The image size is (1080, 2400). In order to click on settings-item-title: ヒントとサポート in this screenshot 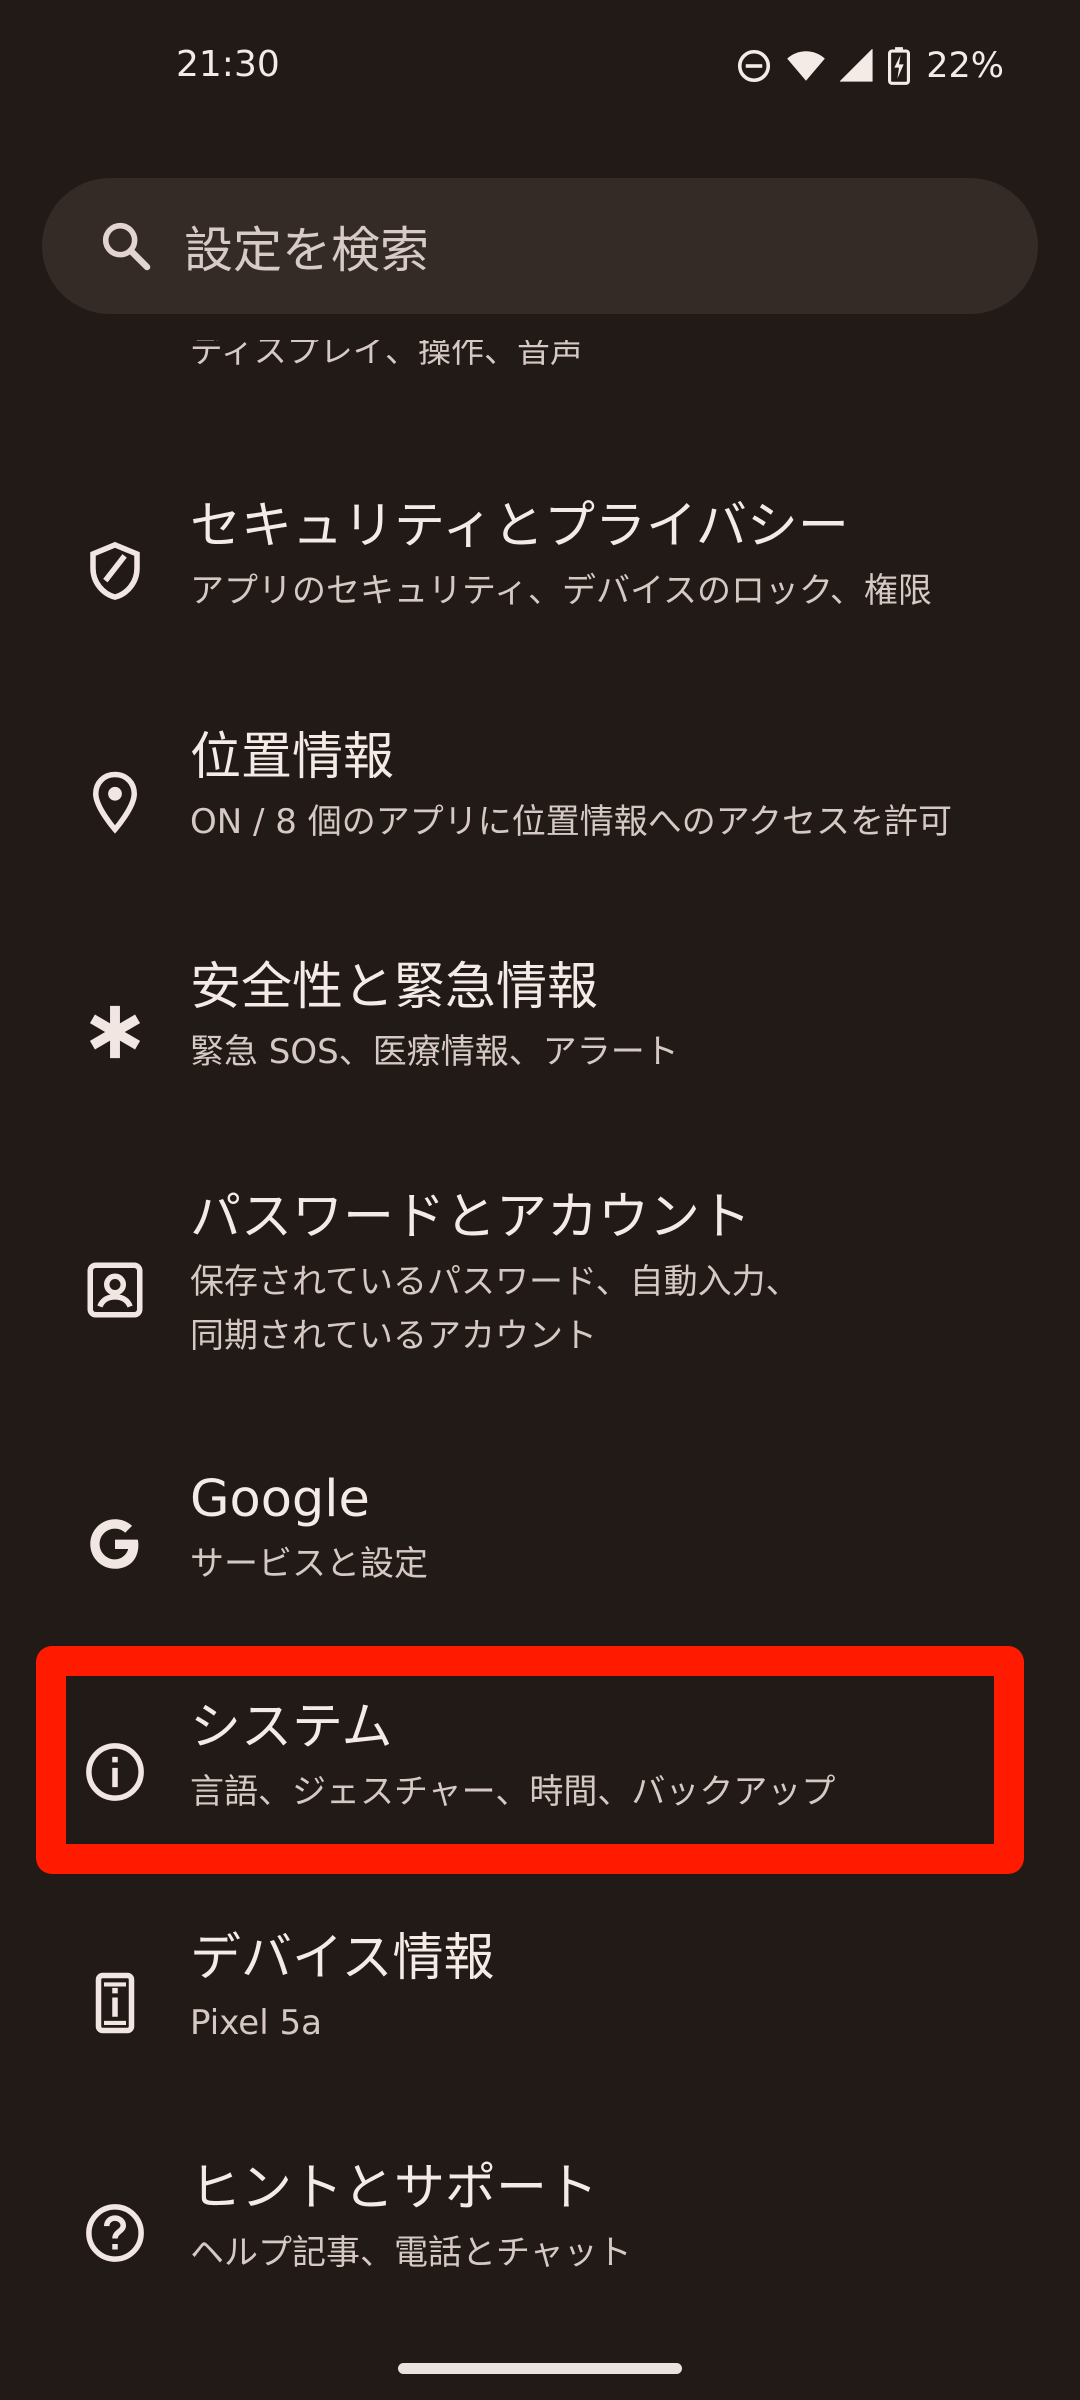, I will do `click(394, 2188)`.